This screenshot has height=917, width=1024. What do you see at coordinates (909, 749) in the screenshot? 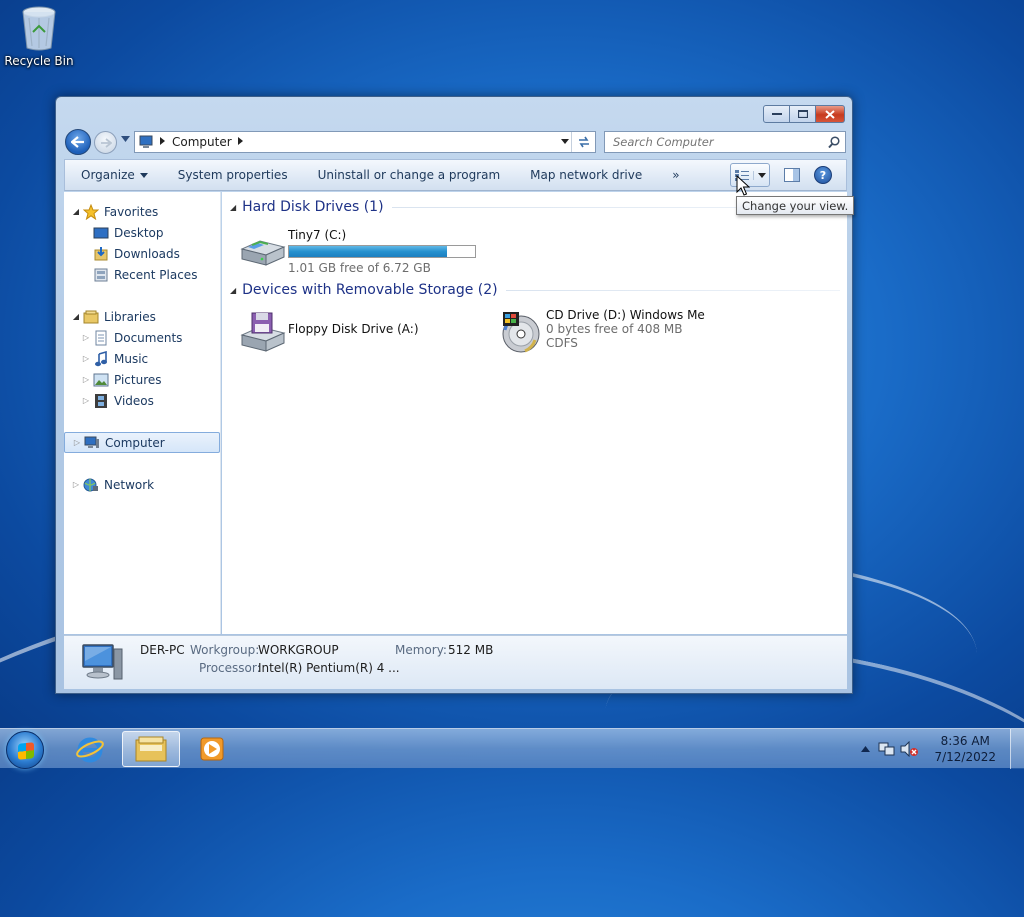
I see `tray-volume` at bounding box center [909, 749].